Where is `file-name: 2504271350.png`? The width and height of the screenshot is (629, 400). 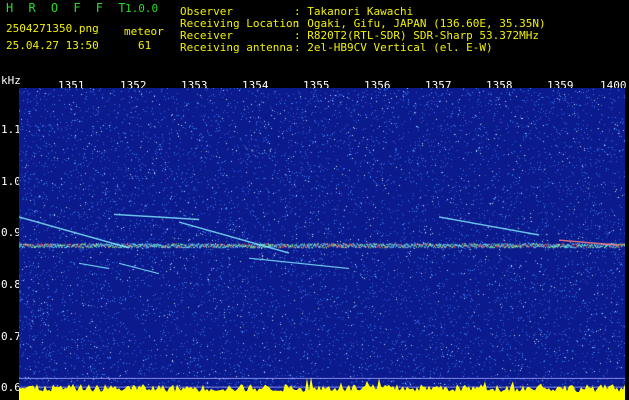
file-name: 2504271350.png is located at coordinates (52, 28).